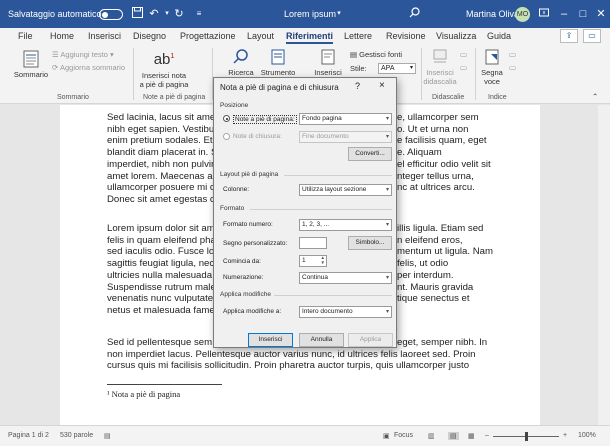 Image resolution: width=610 pixels, height=446 pixels. Describe the element at coordinates (358, 36) in the screenshot. I see `tab-lettere: Lettere` at that location.